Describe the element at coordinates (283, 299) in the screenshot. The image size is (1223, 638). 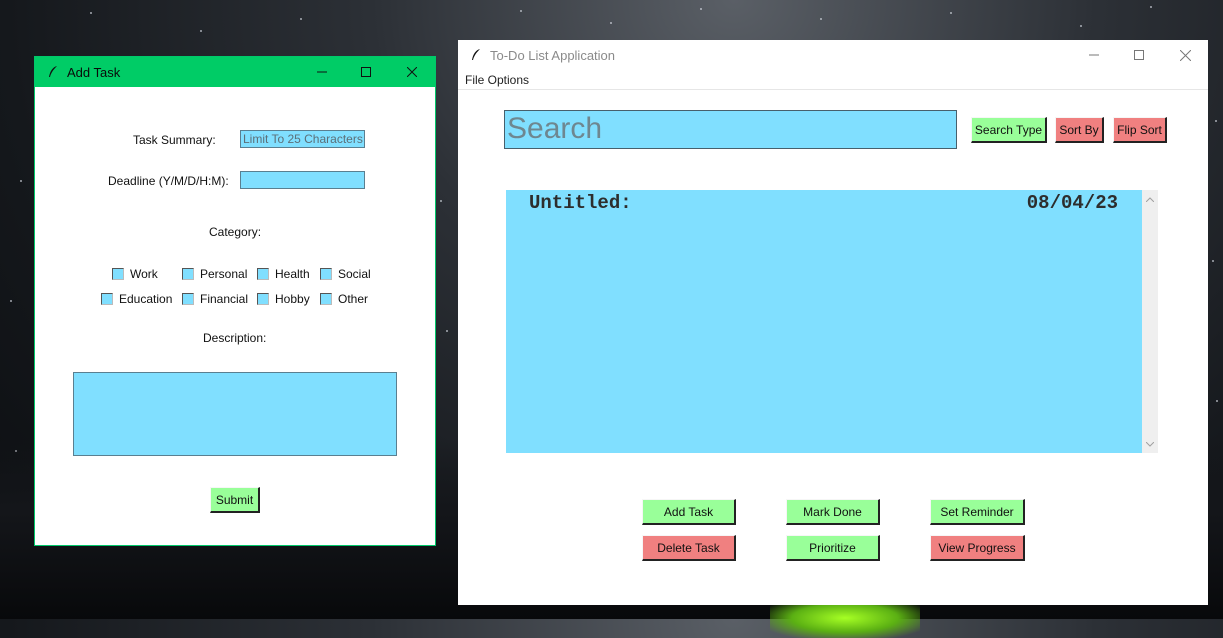
I see `category-checkbox-hobby: Hobby` at that location.